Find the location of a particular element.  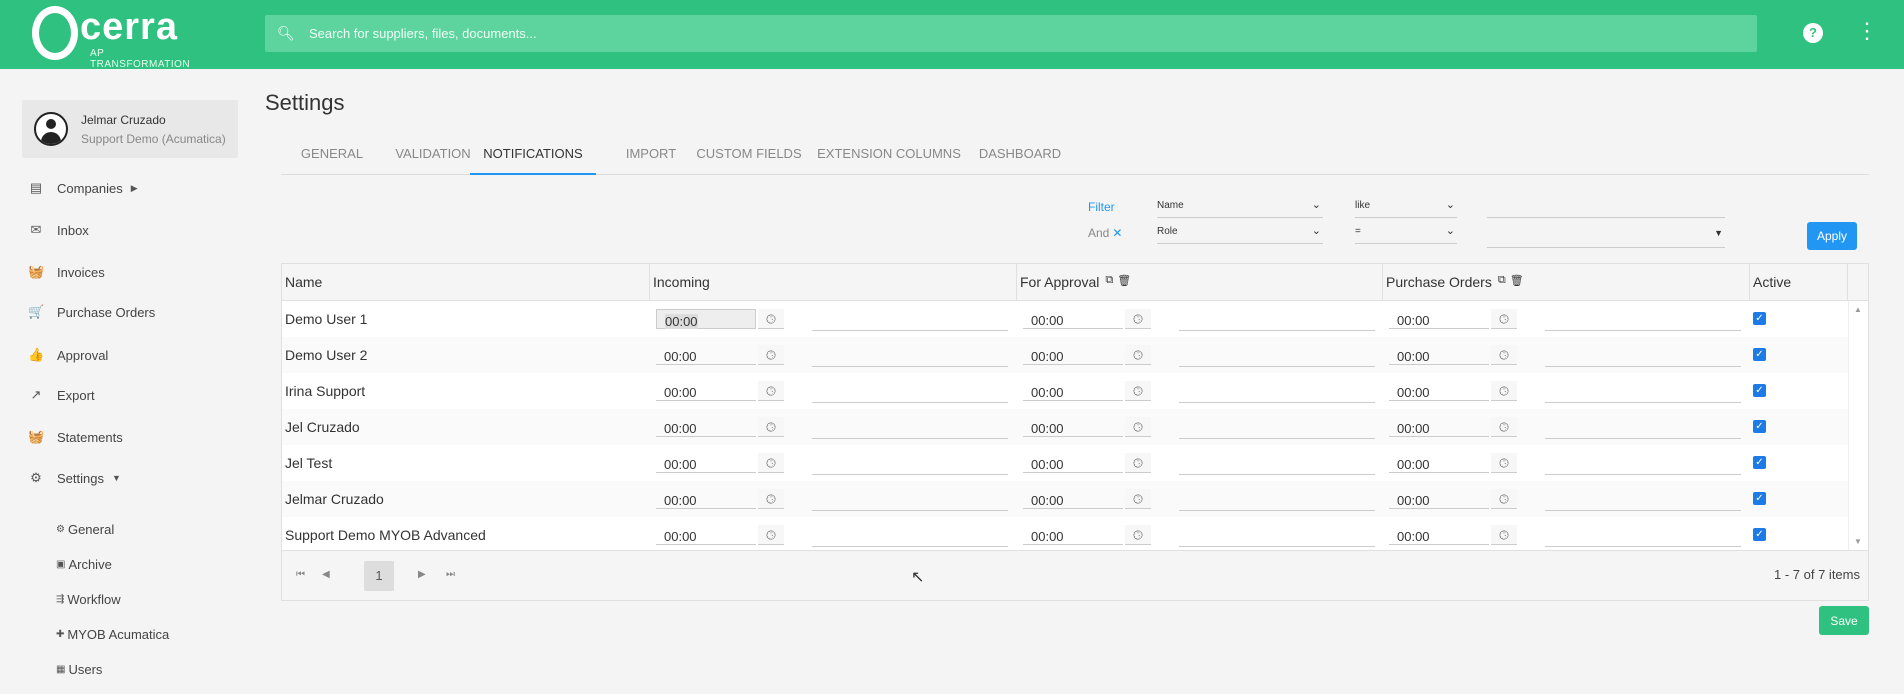

filter-field-select-1: Name ⌄ is located at coordinates (1240, 207).